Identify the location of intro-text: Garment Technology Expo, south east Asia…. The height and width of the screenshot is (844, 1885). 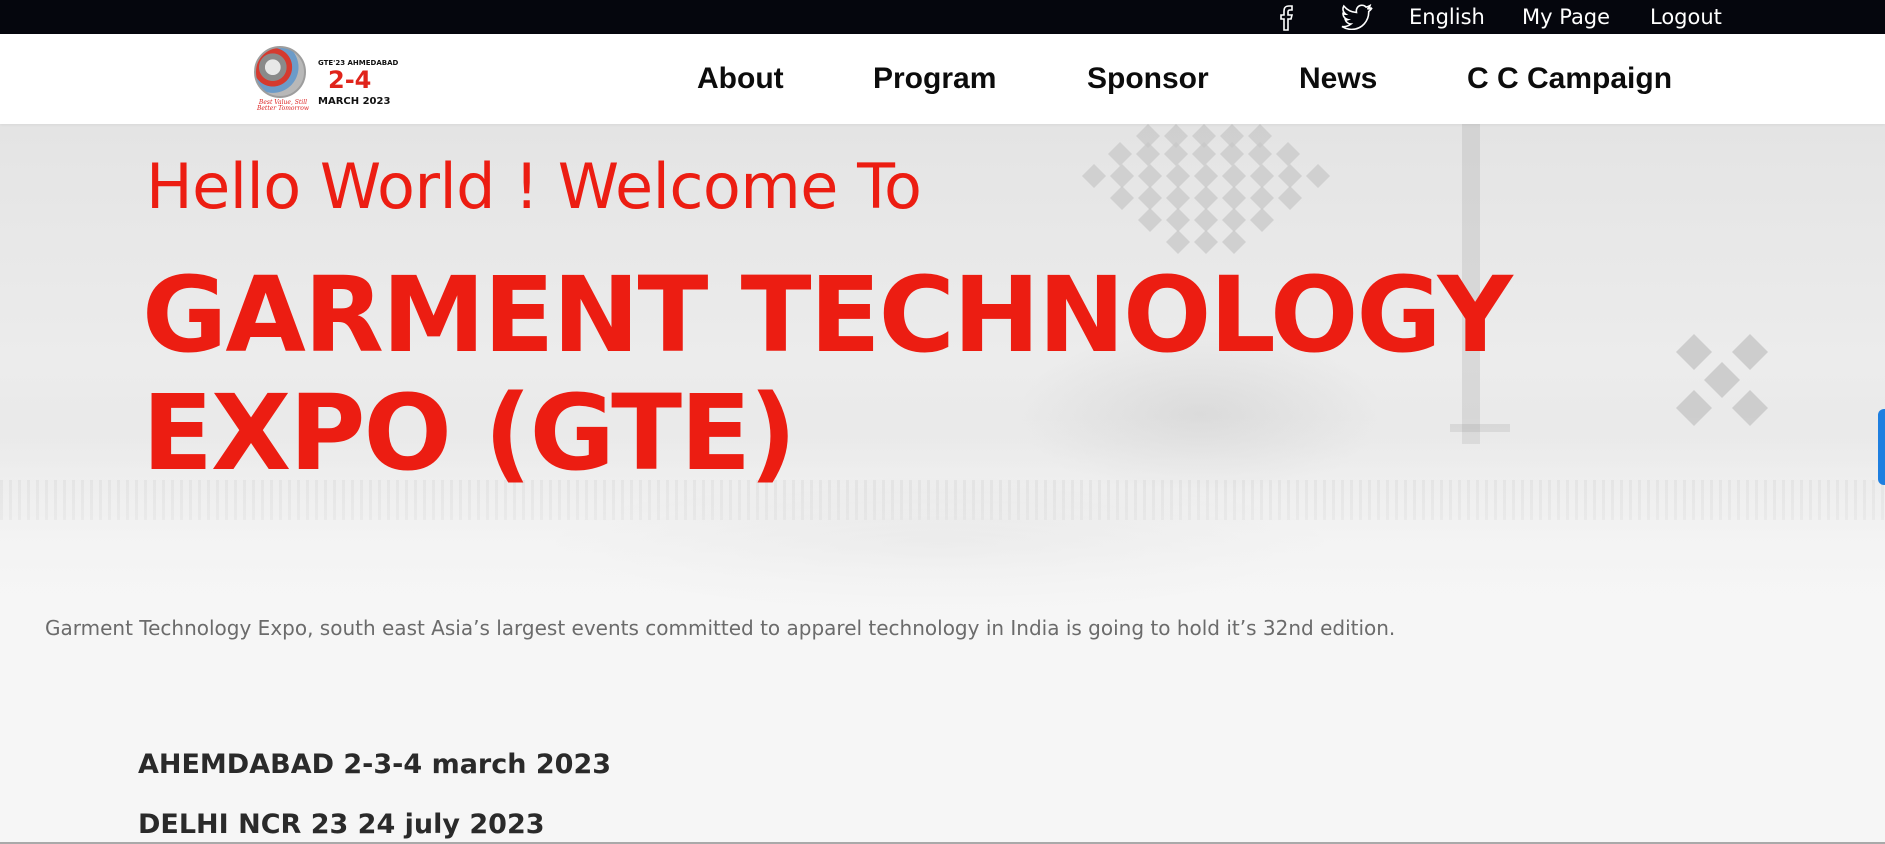
(720, 628).